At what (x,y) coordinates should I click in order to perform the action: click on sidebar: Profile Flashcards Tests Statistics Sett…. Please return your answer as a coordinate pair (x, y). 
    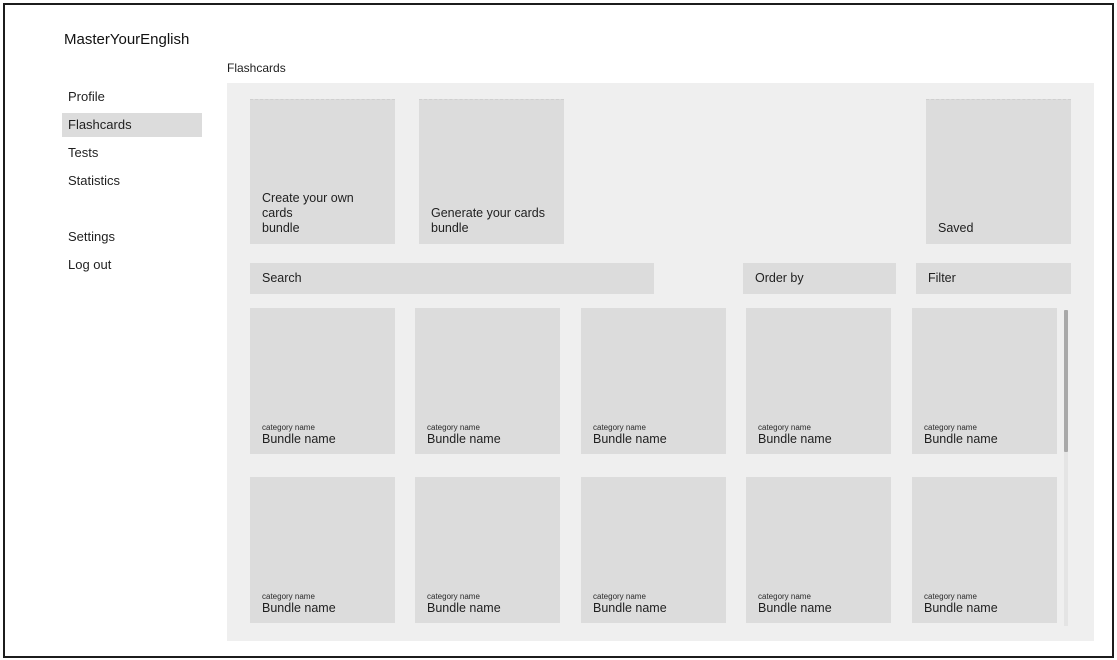
    Looking at the image, I should click on (132, 183).